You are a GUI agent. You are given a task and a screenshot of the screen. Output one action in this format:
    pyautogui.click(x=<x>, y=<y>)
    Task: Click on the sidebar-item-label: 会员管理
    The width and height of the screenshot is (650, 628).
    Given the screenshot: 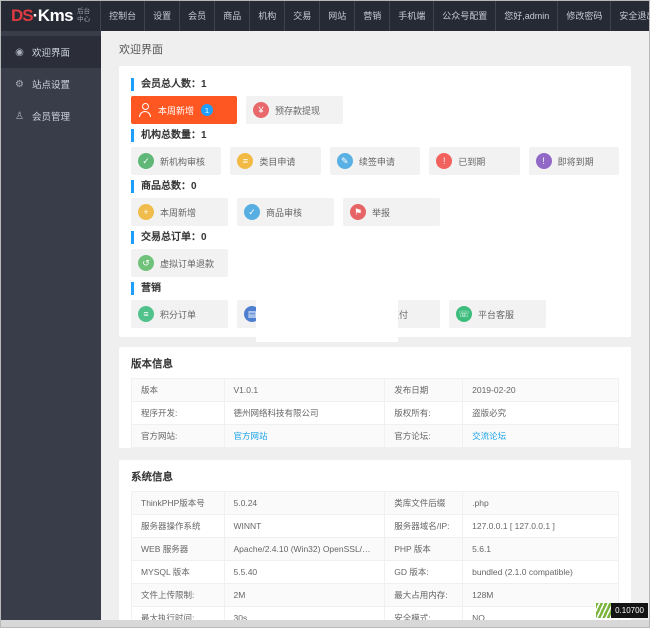 What is the action you would take?
    pyautogui.click(x=51, y=117)
    